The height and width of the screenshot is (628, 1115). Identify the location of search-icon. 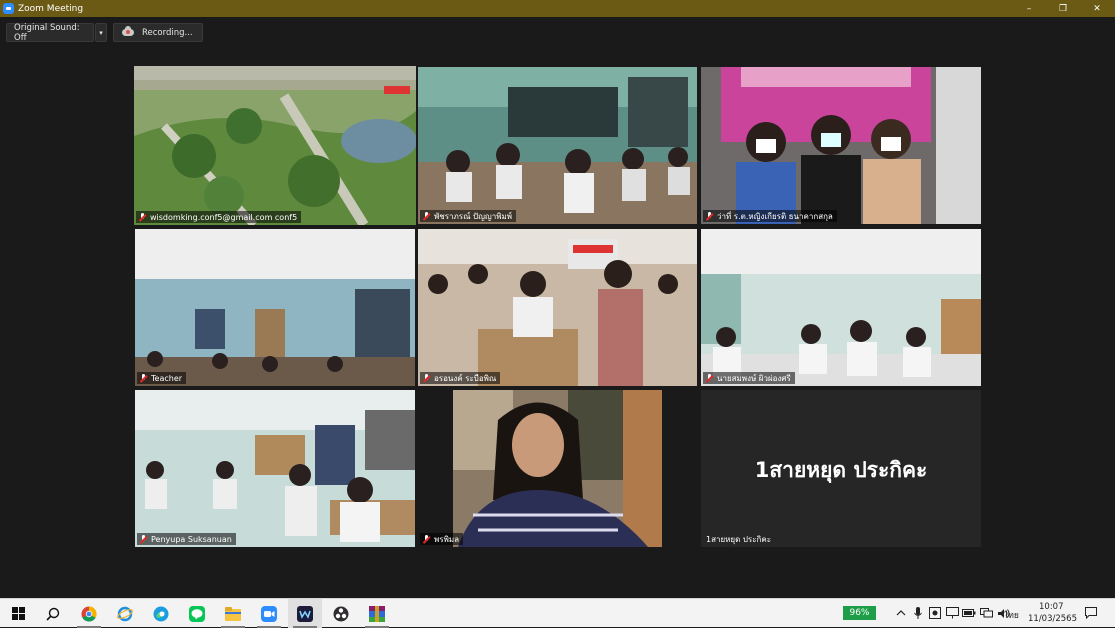
(53, 614).